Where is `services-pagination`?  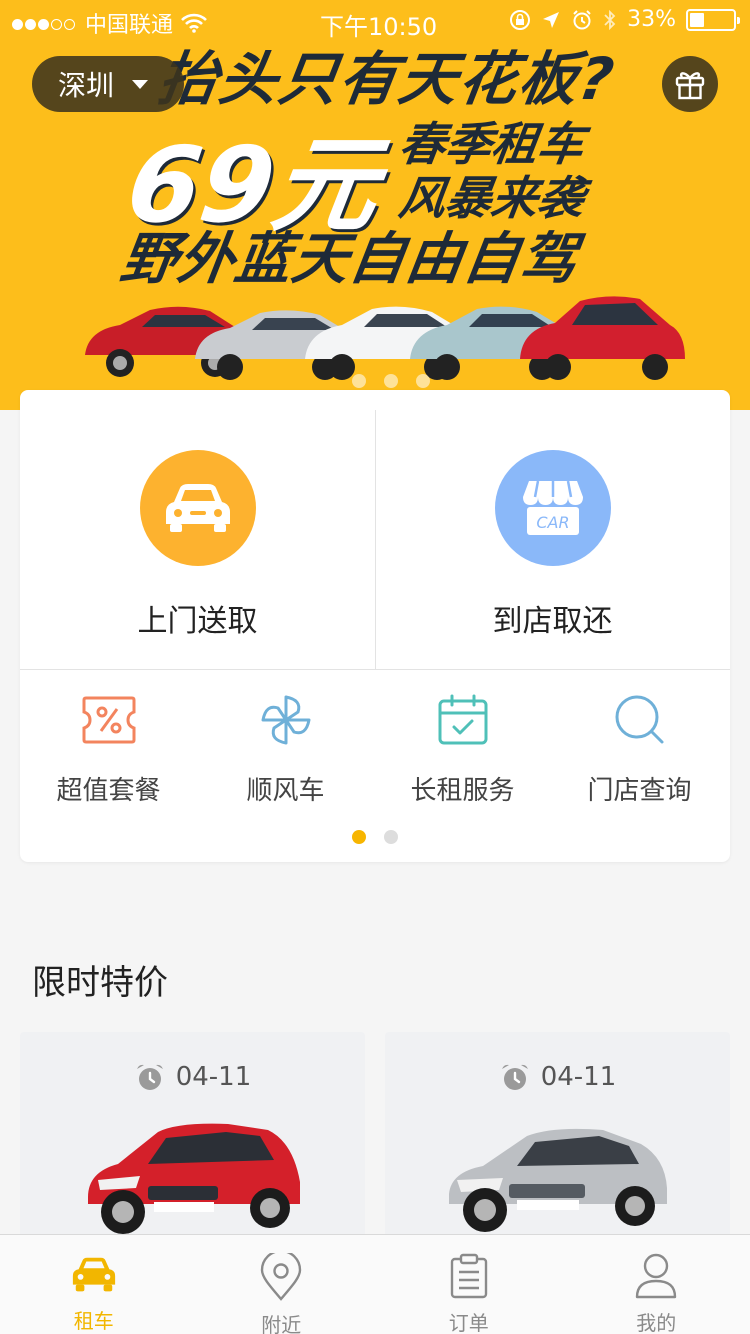
services-pagination is located at coordinates (375, 837).